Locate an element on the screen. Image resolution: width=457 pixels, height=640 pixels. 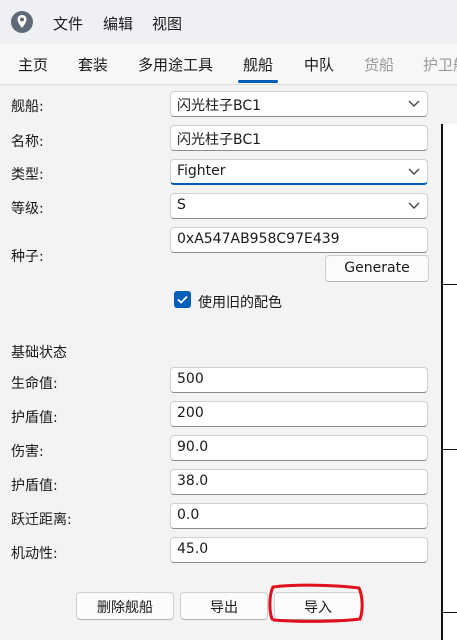
stat-label-health: 生命值: is located at coordinates (34, 384).